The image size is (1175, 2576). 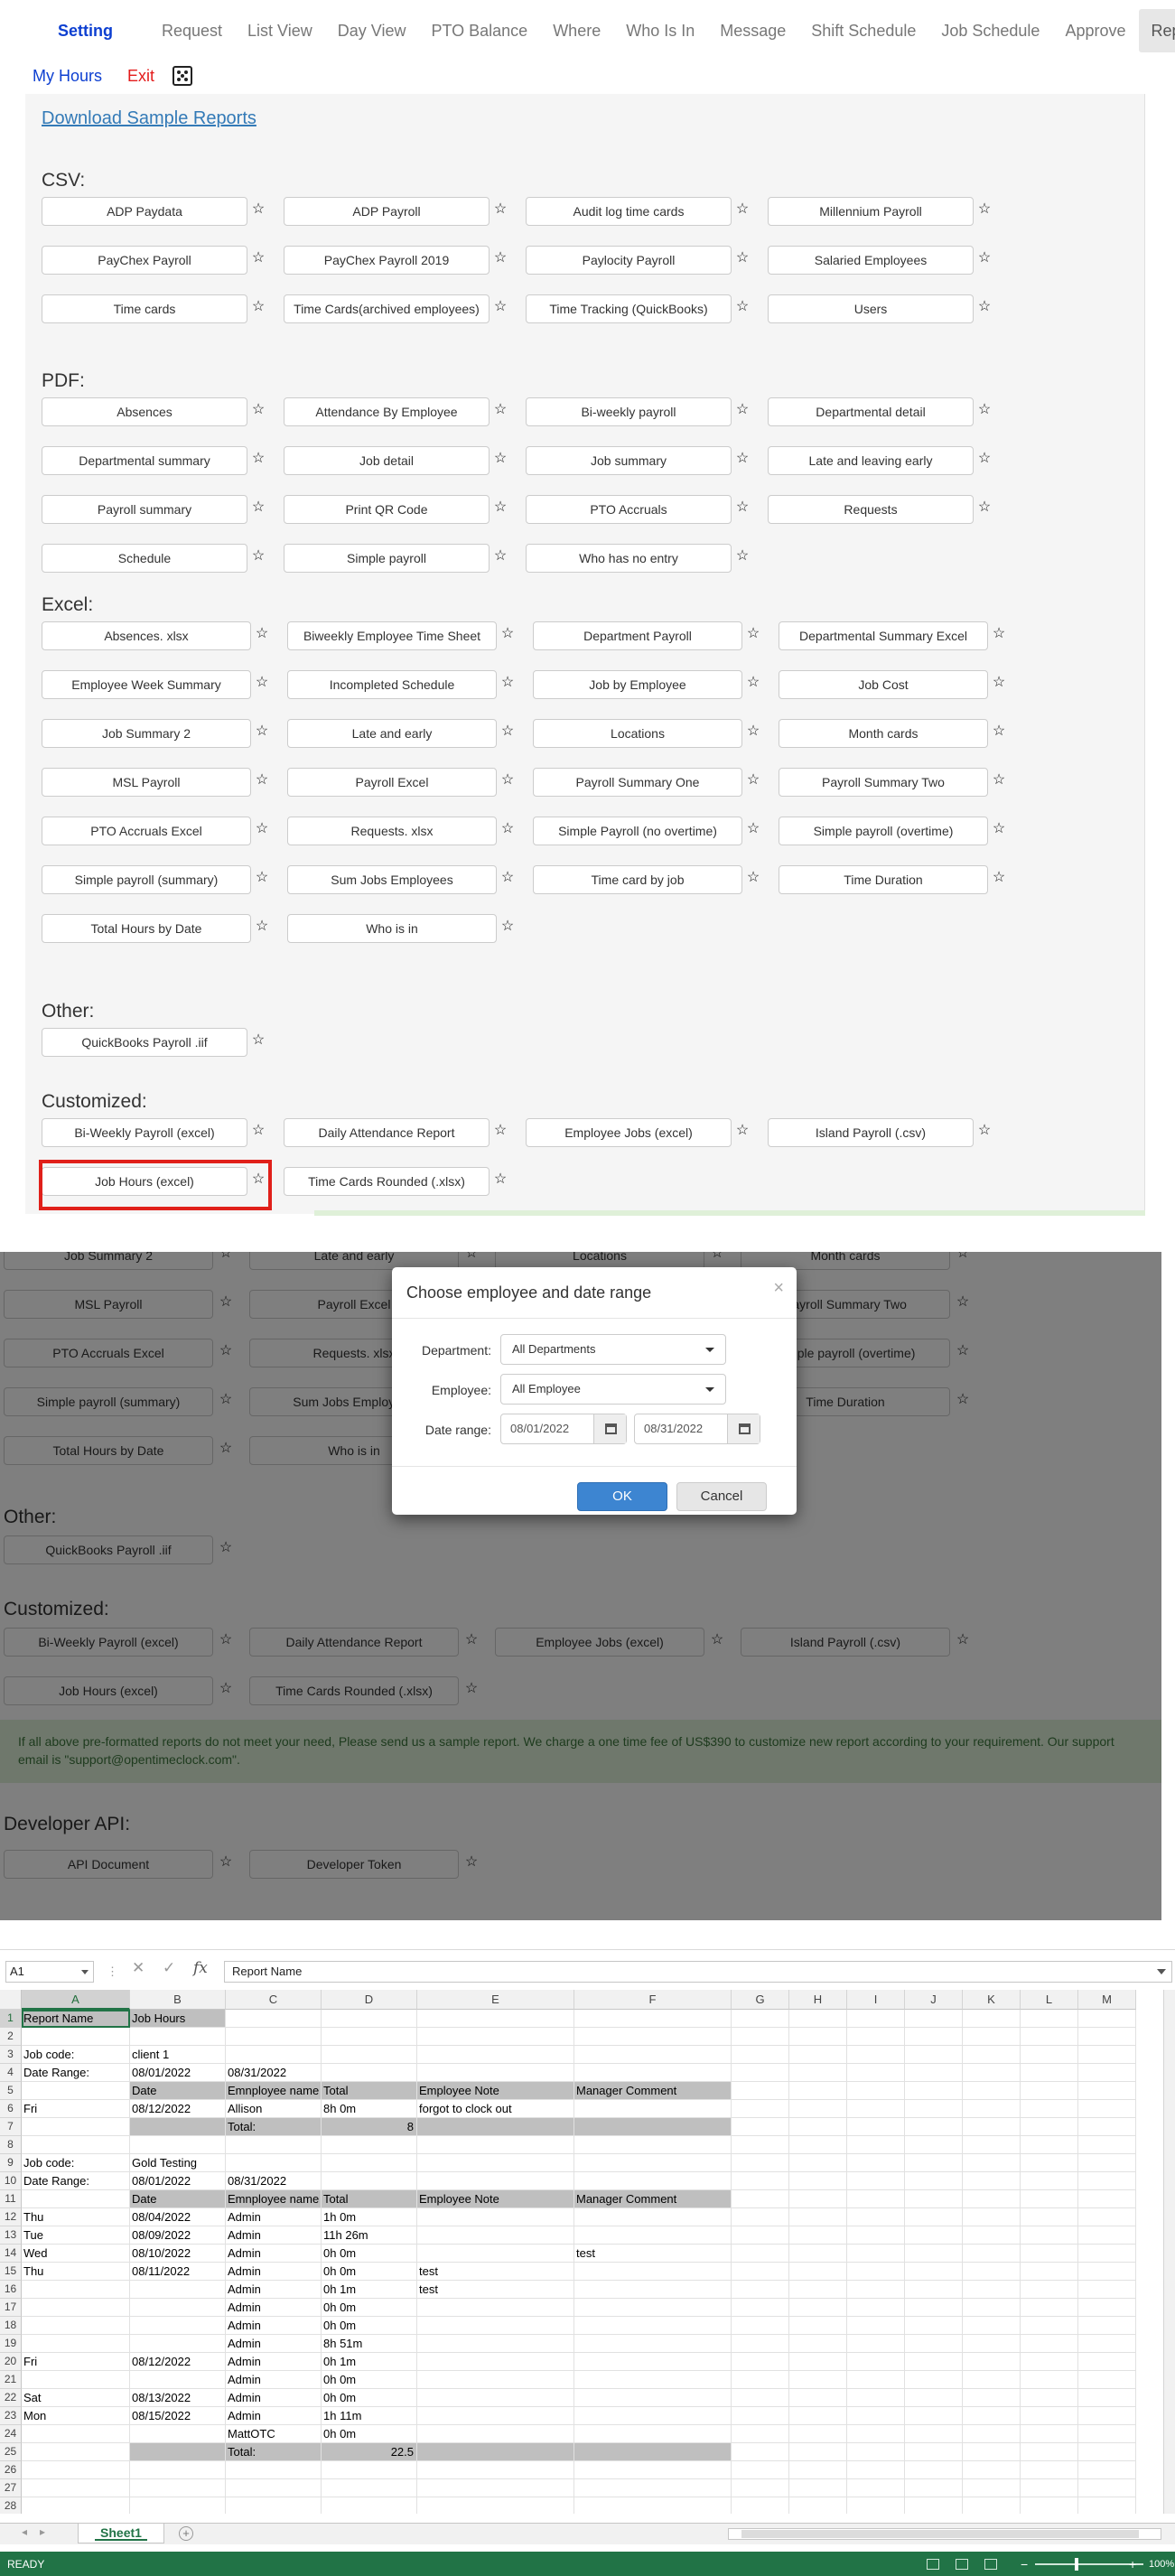 What do you see at coordinates (144, 411) in the screenshot?
I see `report-button-absences: Absences` at bounding box center [144, 411].